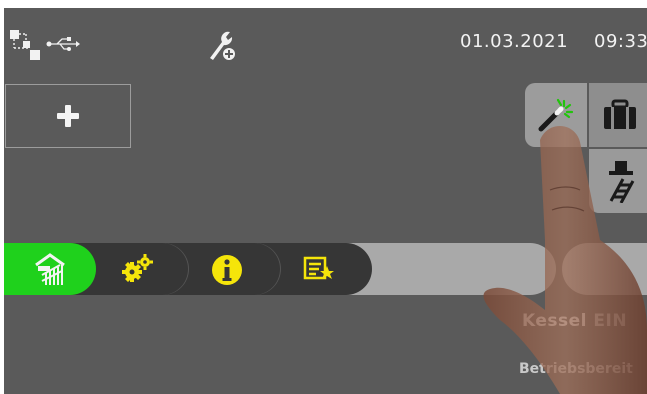 The height and width of the screenshot is (394, 647). I want to click on boiler-state: EIN, so click(610, 321).